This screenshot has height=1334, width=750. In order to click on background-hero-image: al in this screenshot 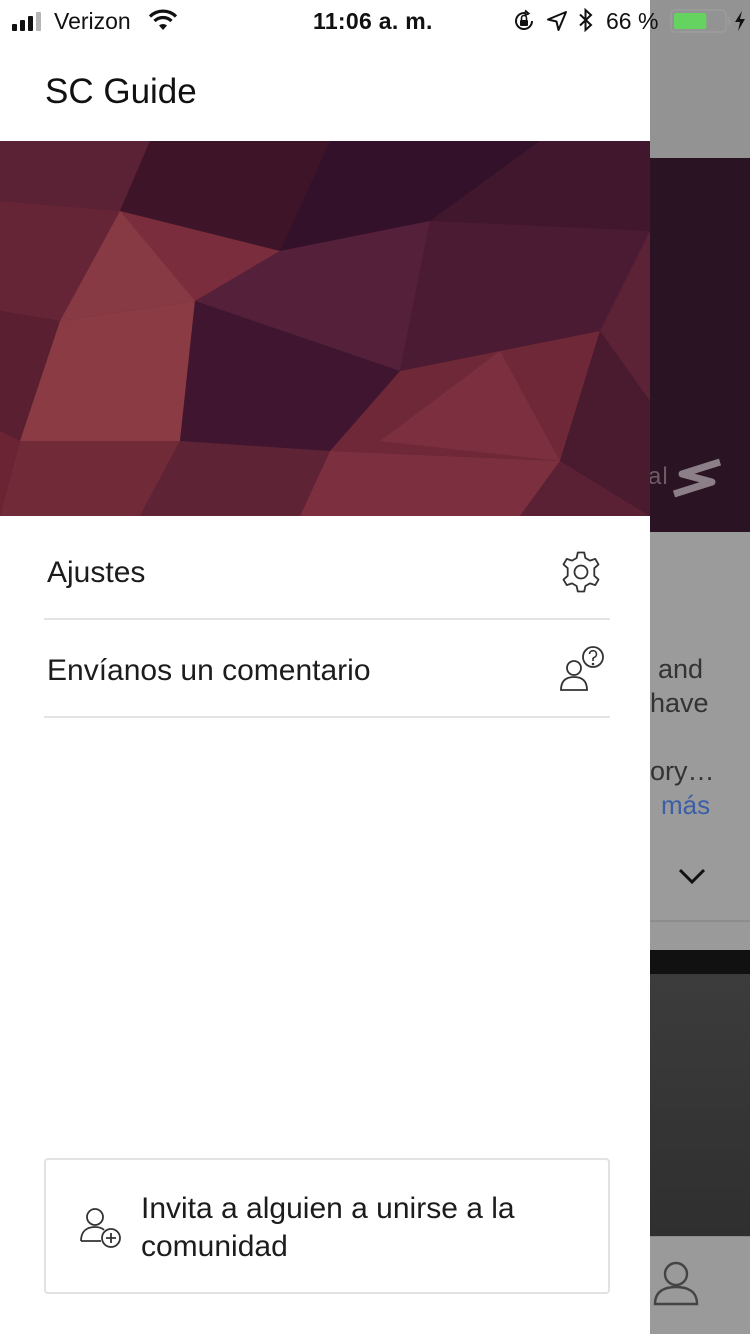, I will do `click(700, 345)`.